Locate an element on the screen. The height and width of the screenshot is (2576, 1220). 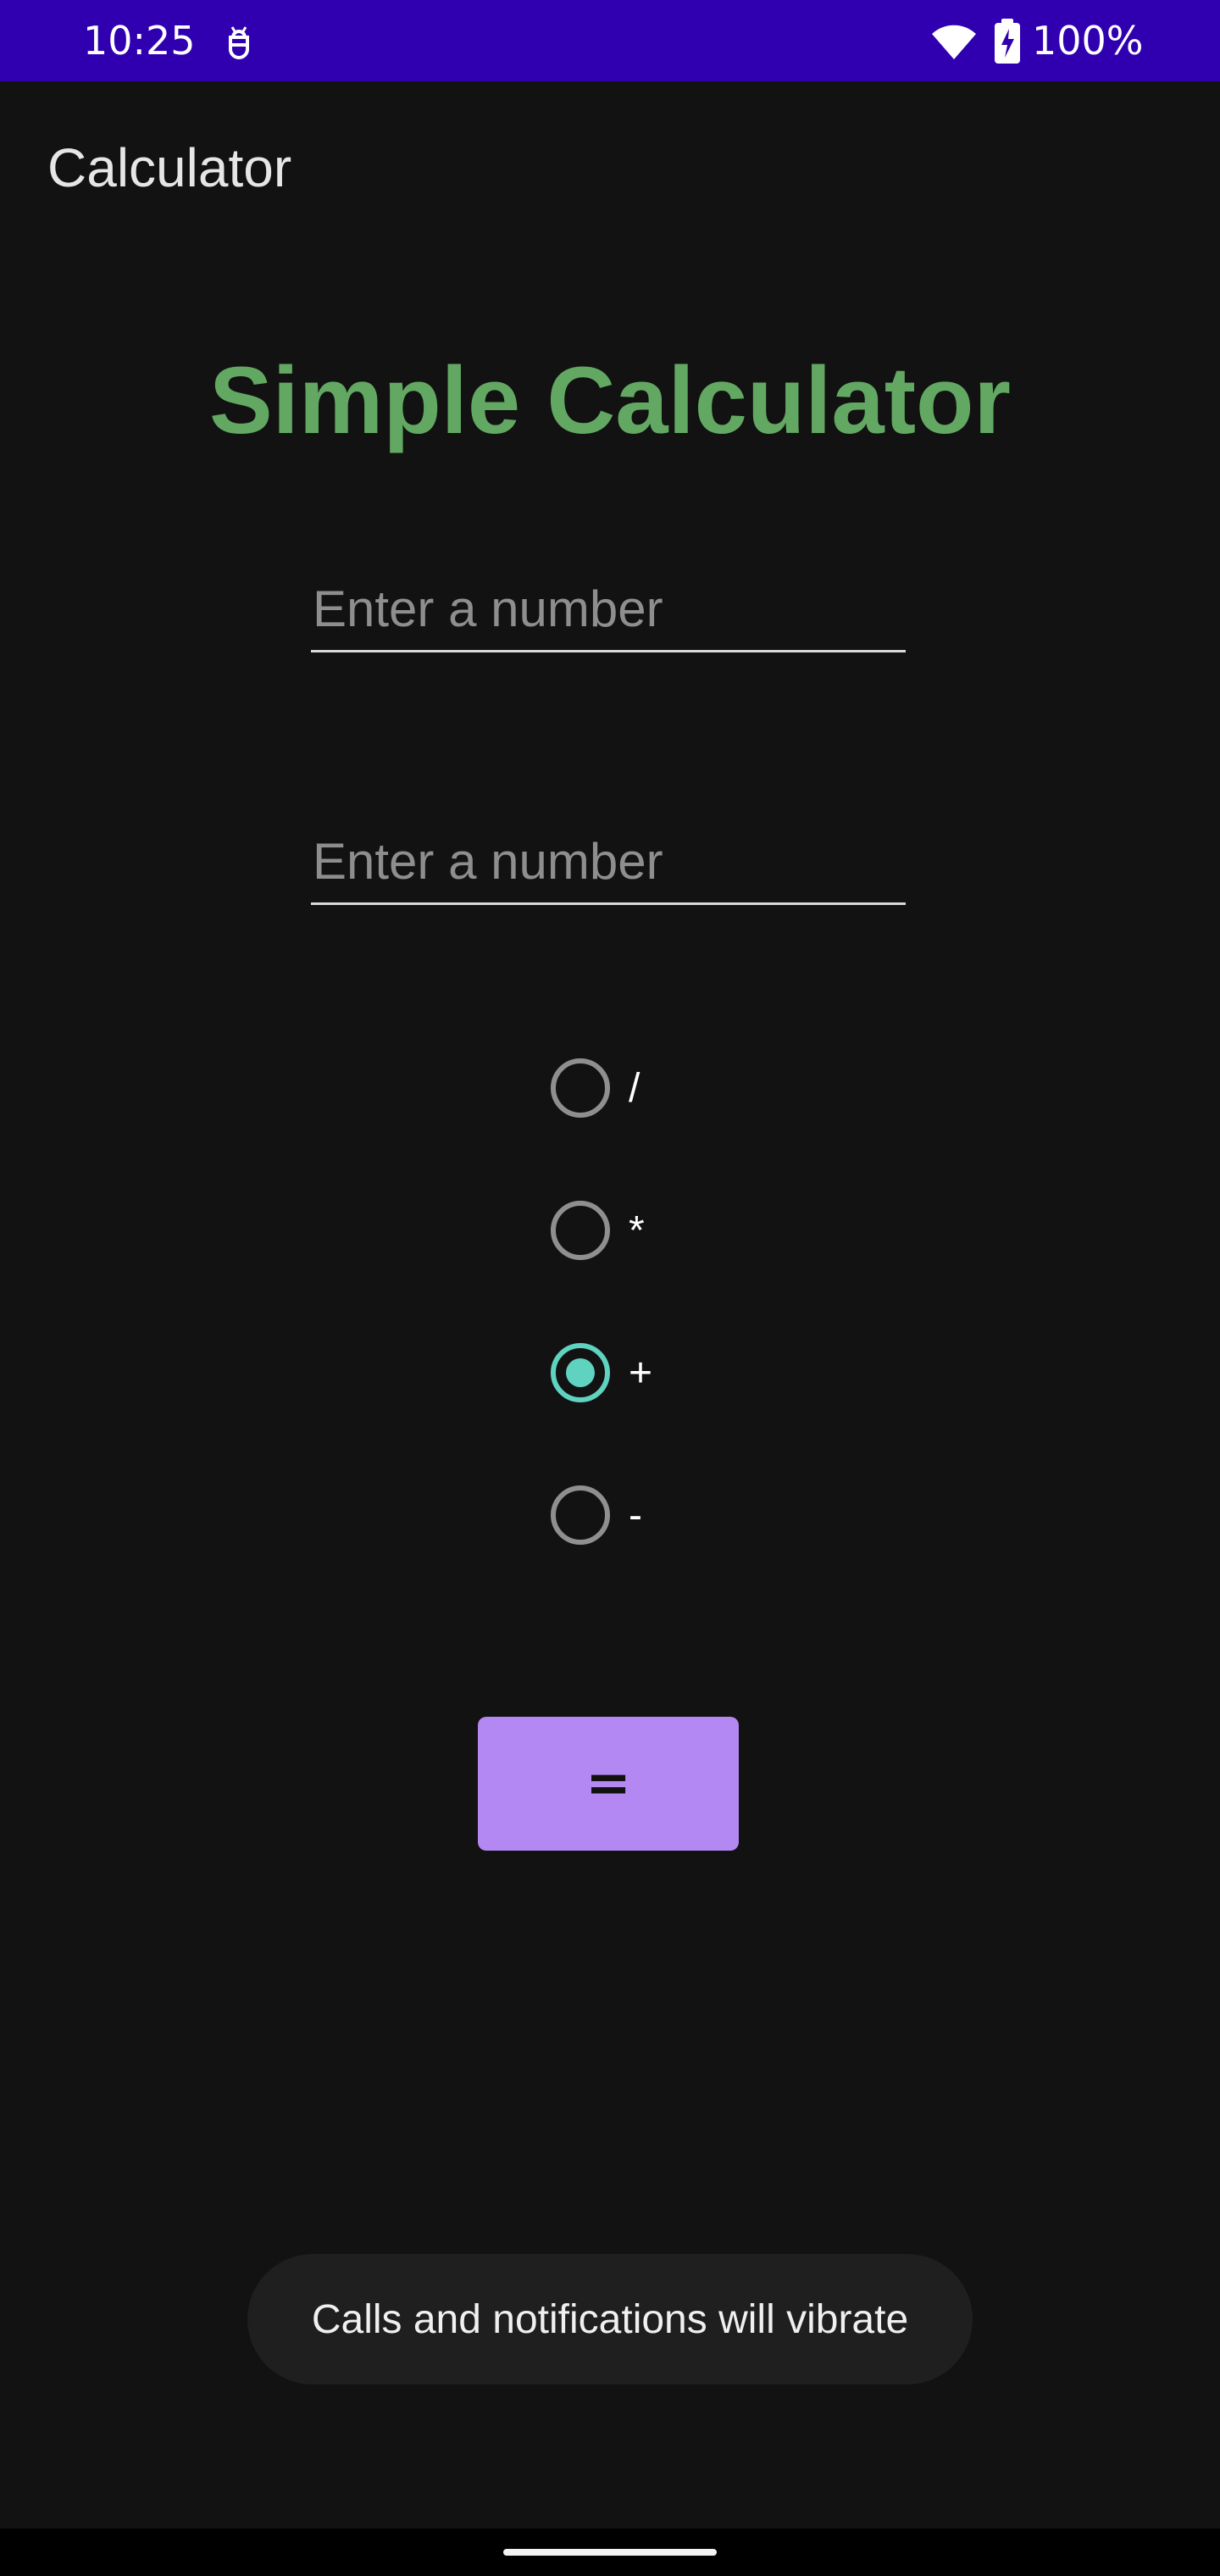
radio-selected-dot is located at coordinates (580, 1372).